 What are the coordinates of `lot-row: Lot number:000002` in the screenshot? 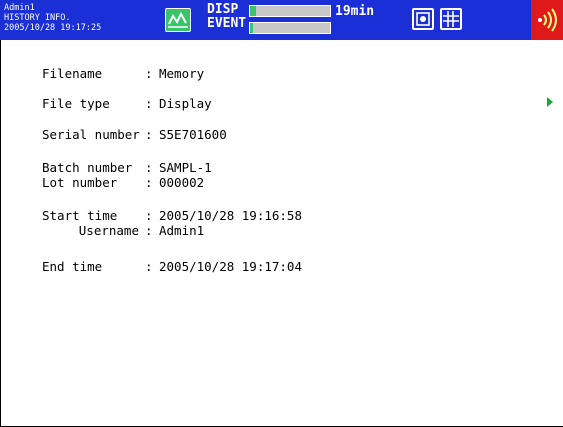 It's located at (123, 182).